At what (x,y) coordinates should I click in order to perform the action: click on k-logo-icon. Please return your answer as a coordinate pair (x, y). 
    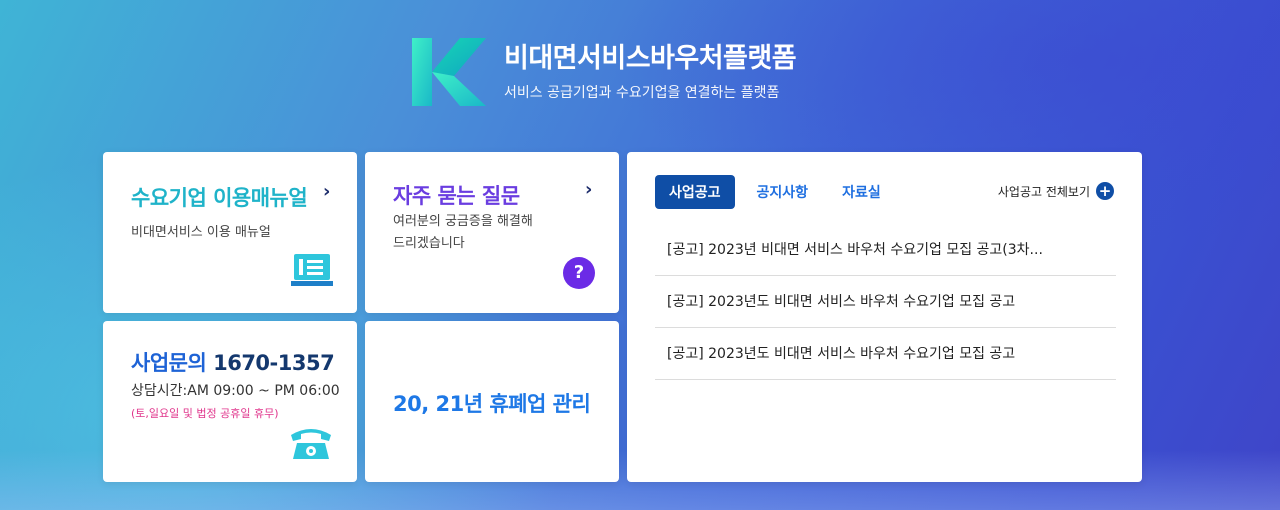
    Looking at the image, I should click on (449, 72).